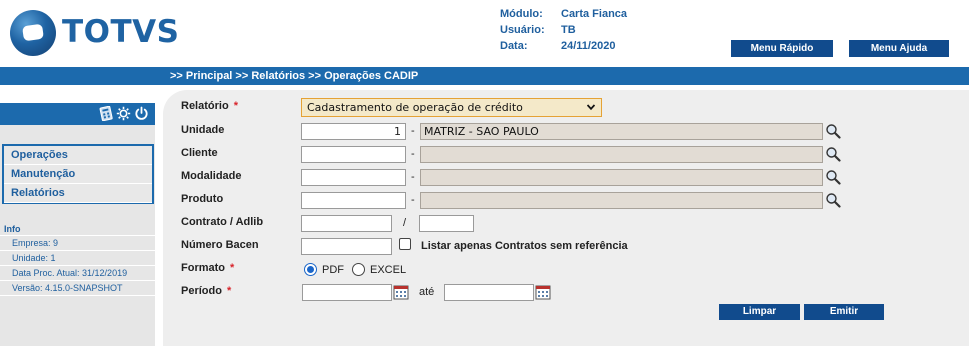 The image size is (969, 346). I want to click on totvs-logo-icon, so click(33, 33).